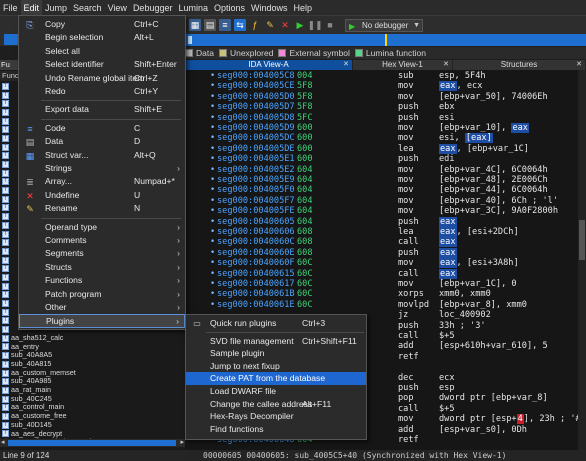  What do you see at coordinates (276, 391) in the screenshot?
I see `plugins-menu-item-load-dwarf-file: Load DWARF file` at bounding box center [276, 391].